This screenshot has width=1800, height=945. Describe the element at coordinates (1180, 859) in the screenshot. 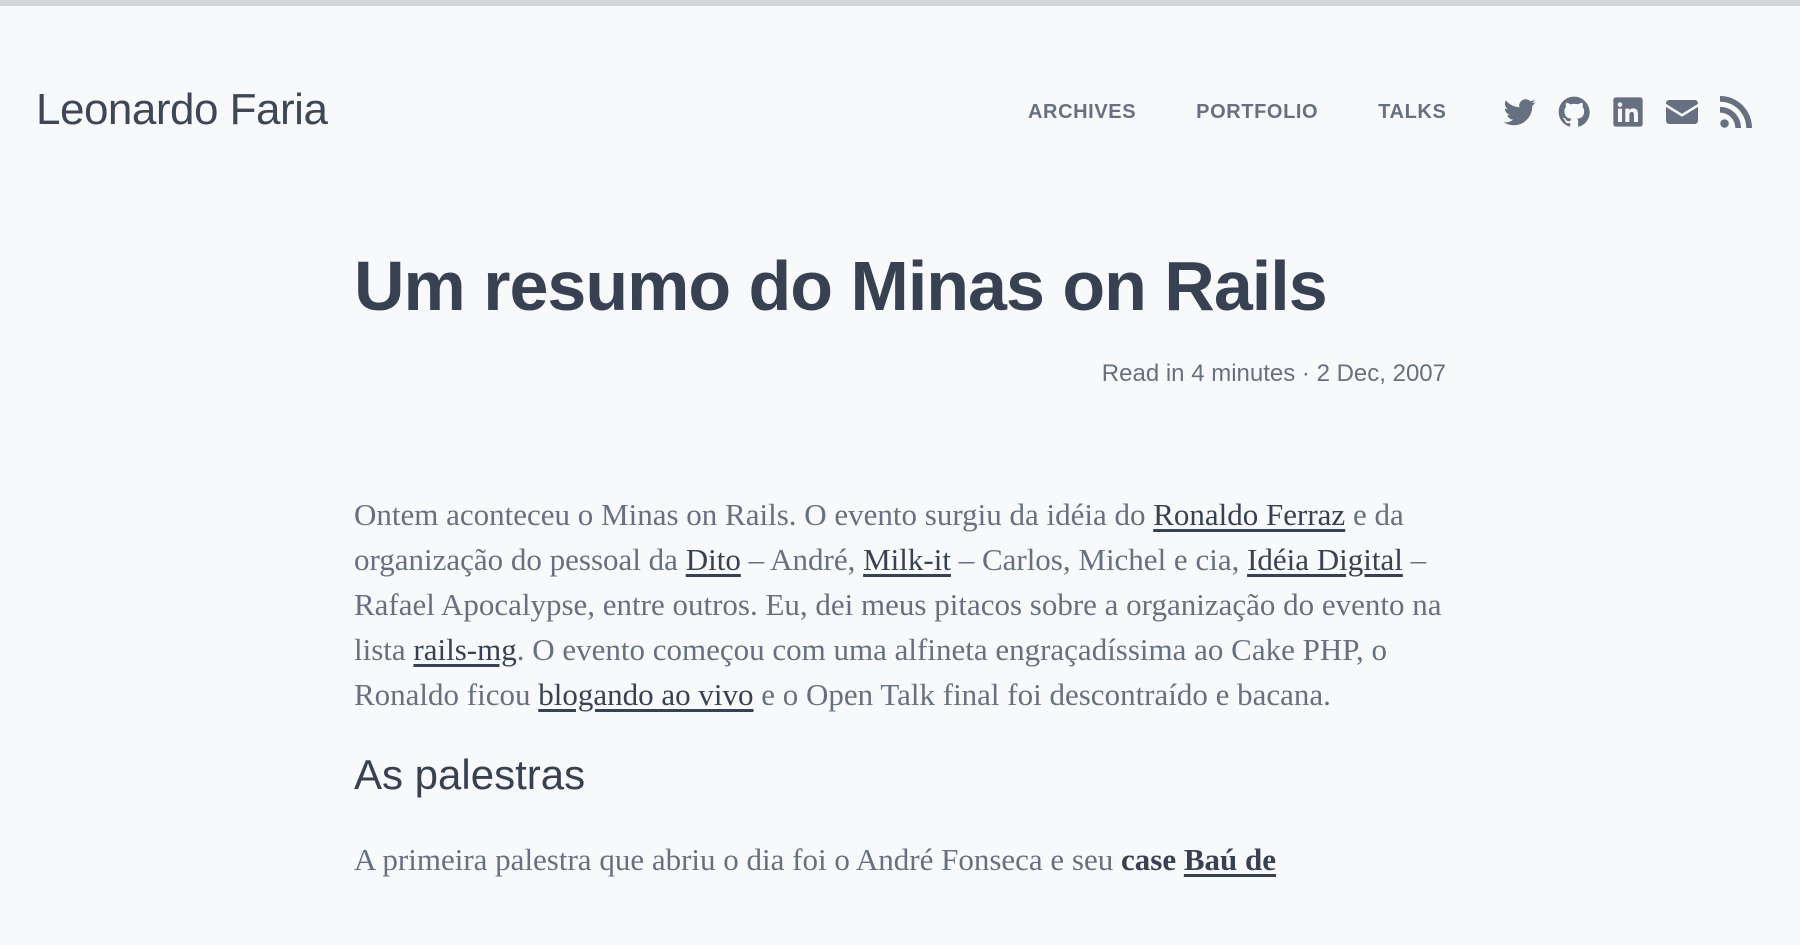

I see `paragraph-text` at that location.